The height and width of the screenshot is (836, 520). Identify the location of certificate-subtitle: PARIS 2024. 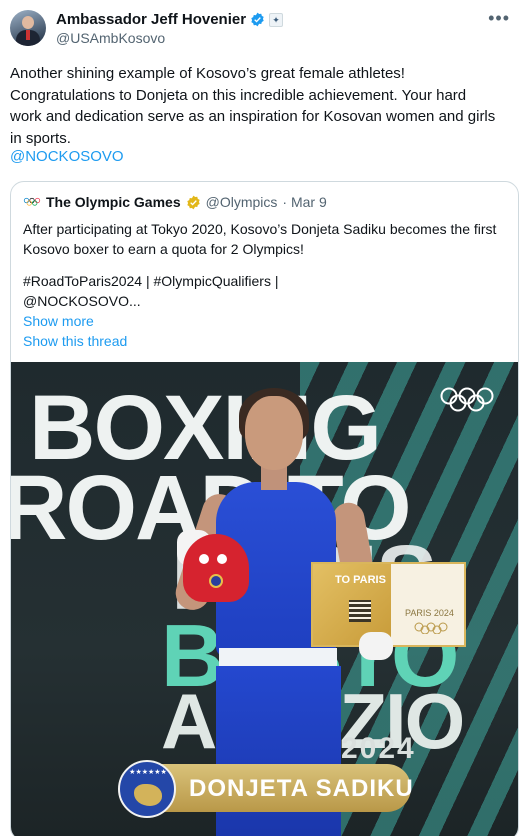
(429, 613).